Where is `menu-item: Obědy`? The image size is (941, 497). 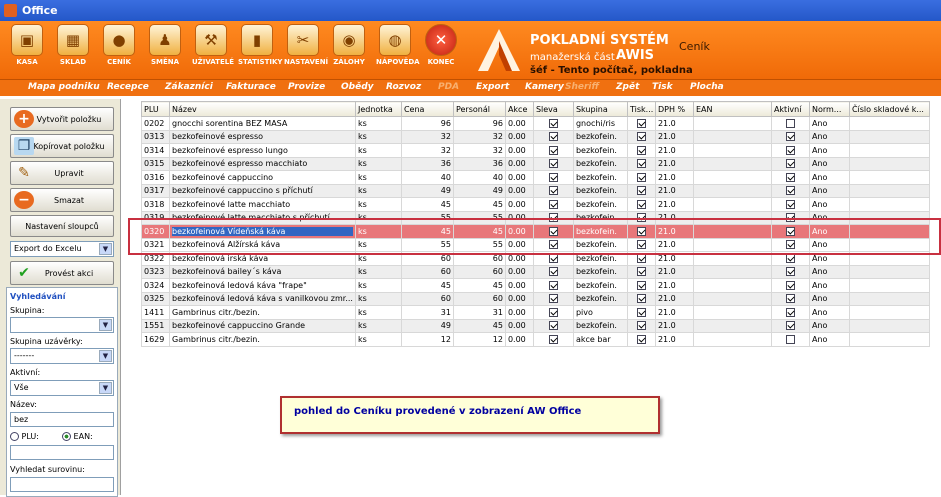
menu-item: Obědy is located at coordinates (357, 87).